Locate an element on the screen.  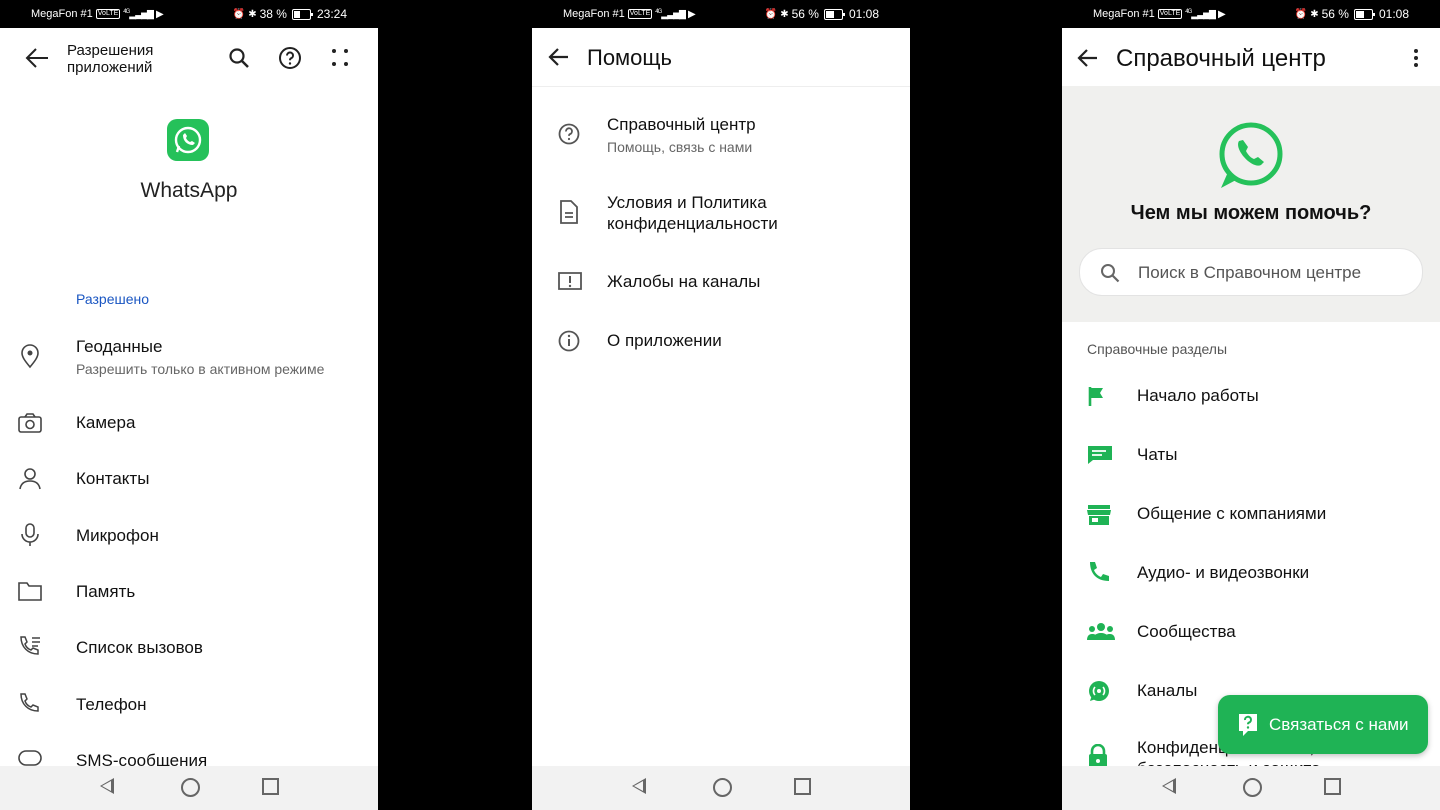
topic-calls: Аудио- и видеозвонки is located at coordinates (1251, 574).